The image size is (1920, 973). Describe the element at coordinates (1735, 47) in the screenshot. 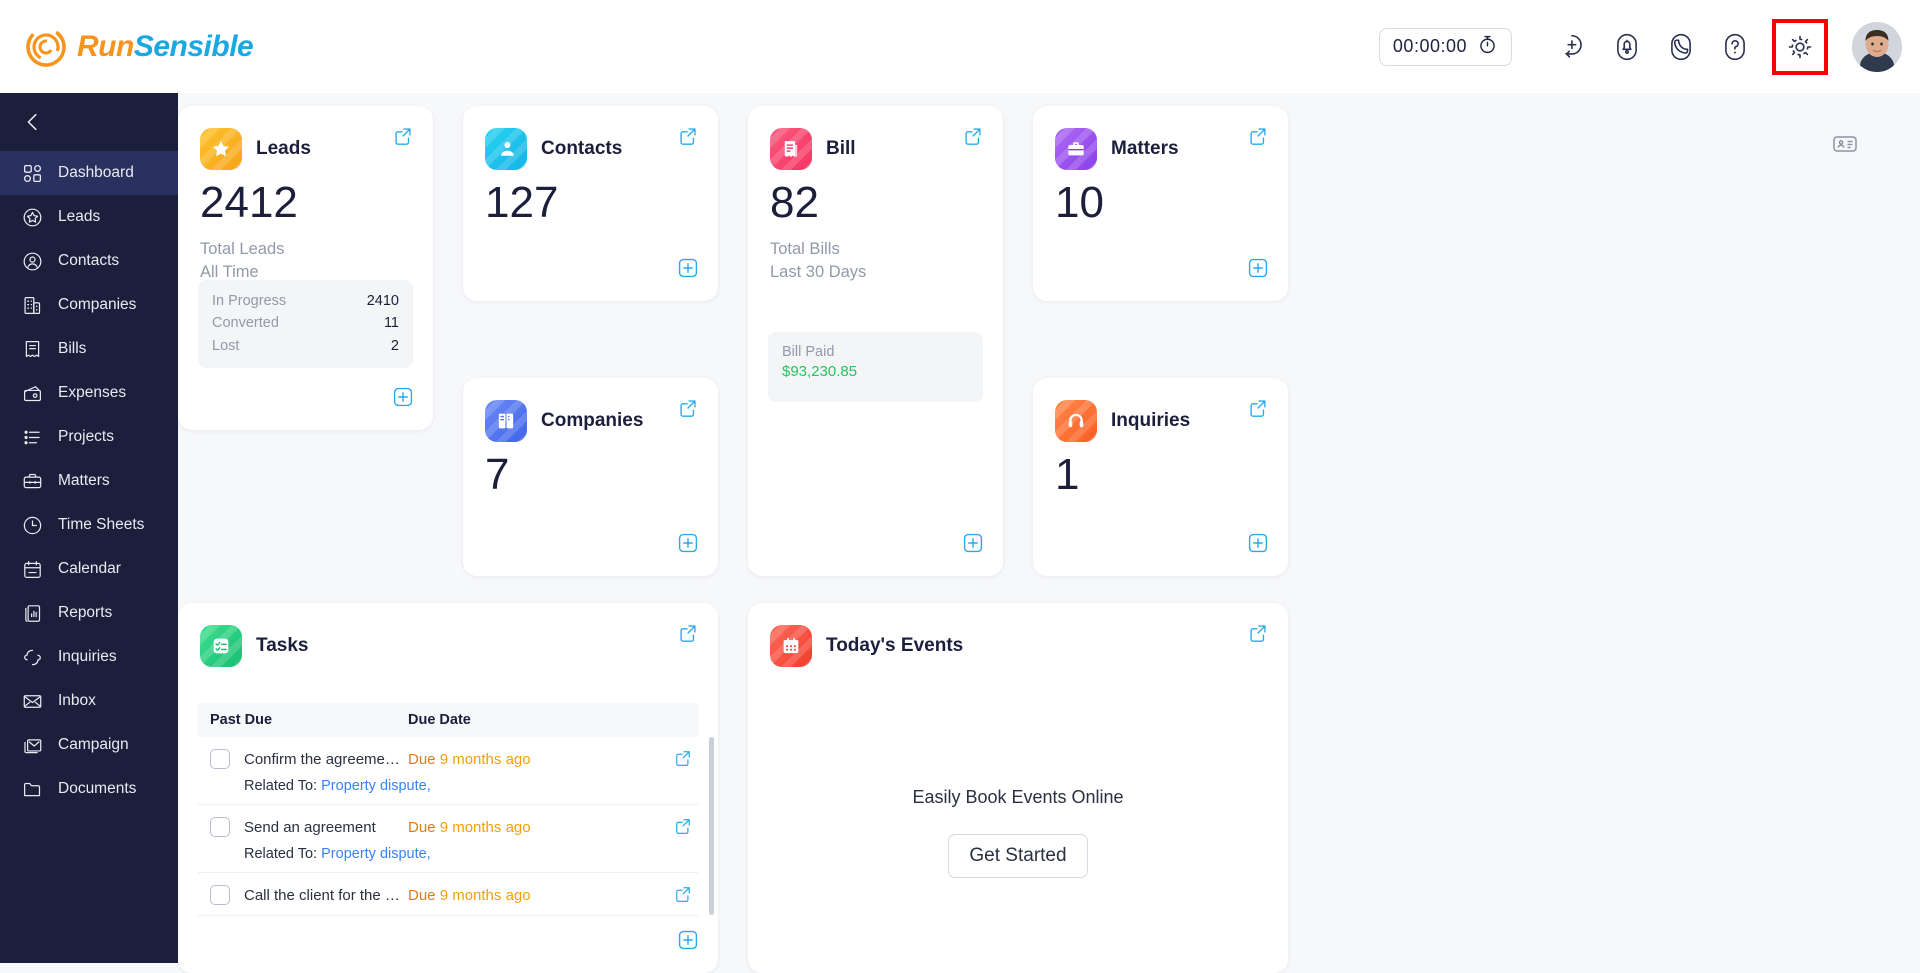

I see `help-icon` at that location.